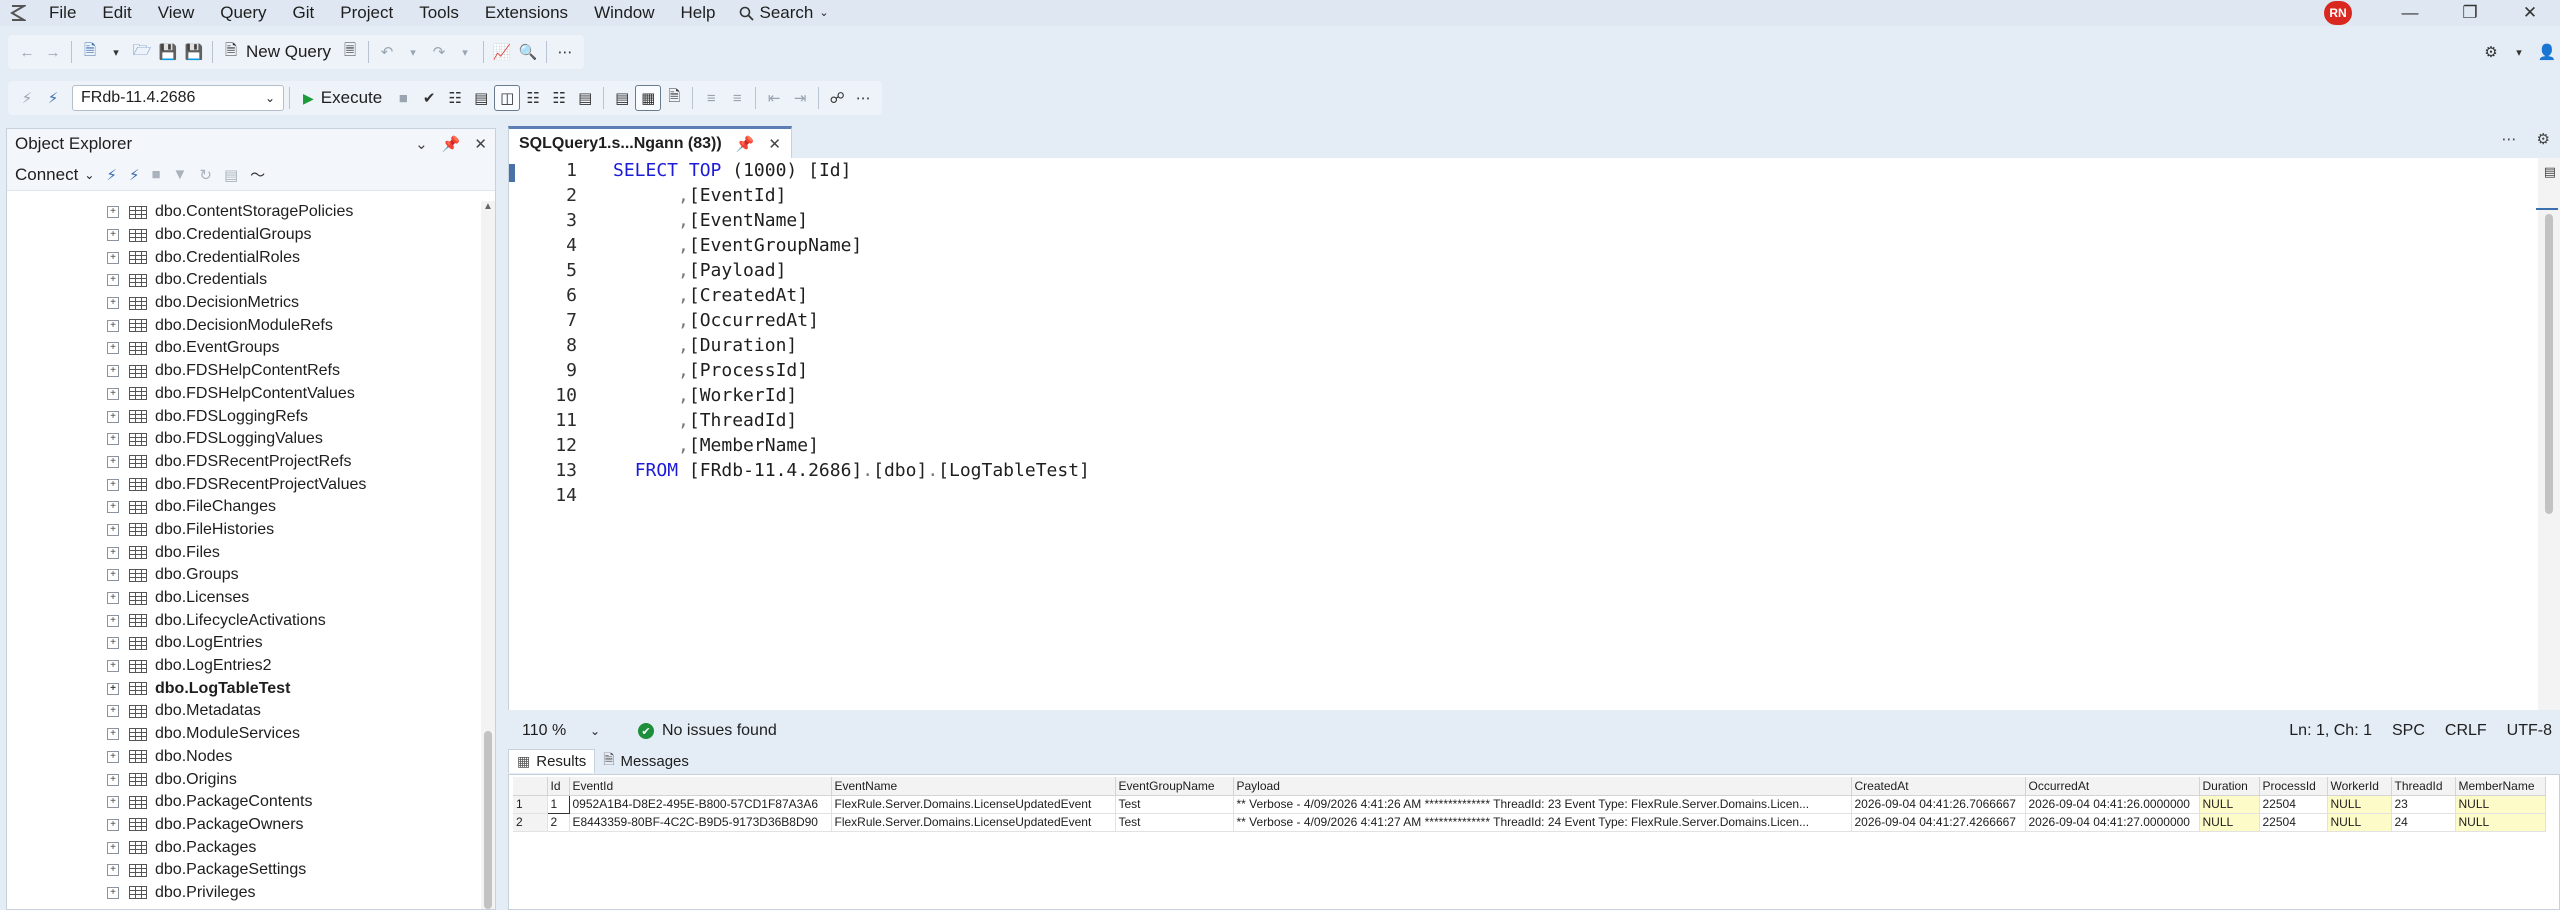 This screenshot has height=910, width=2560. I want to click on avatar: RN, so click(2338, 13).